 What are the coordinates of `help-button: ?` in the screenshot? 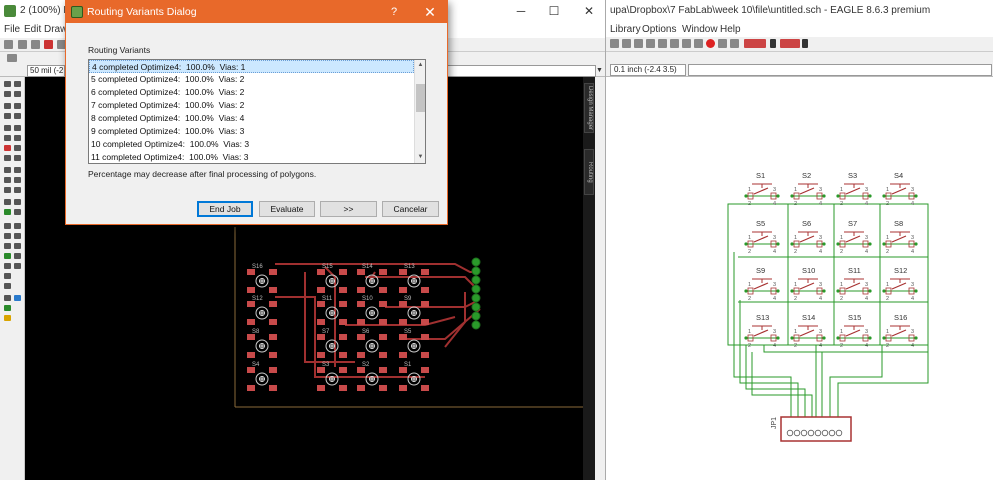 It's located at (394, 12).